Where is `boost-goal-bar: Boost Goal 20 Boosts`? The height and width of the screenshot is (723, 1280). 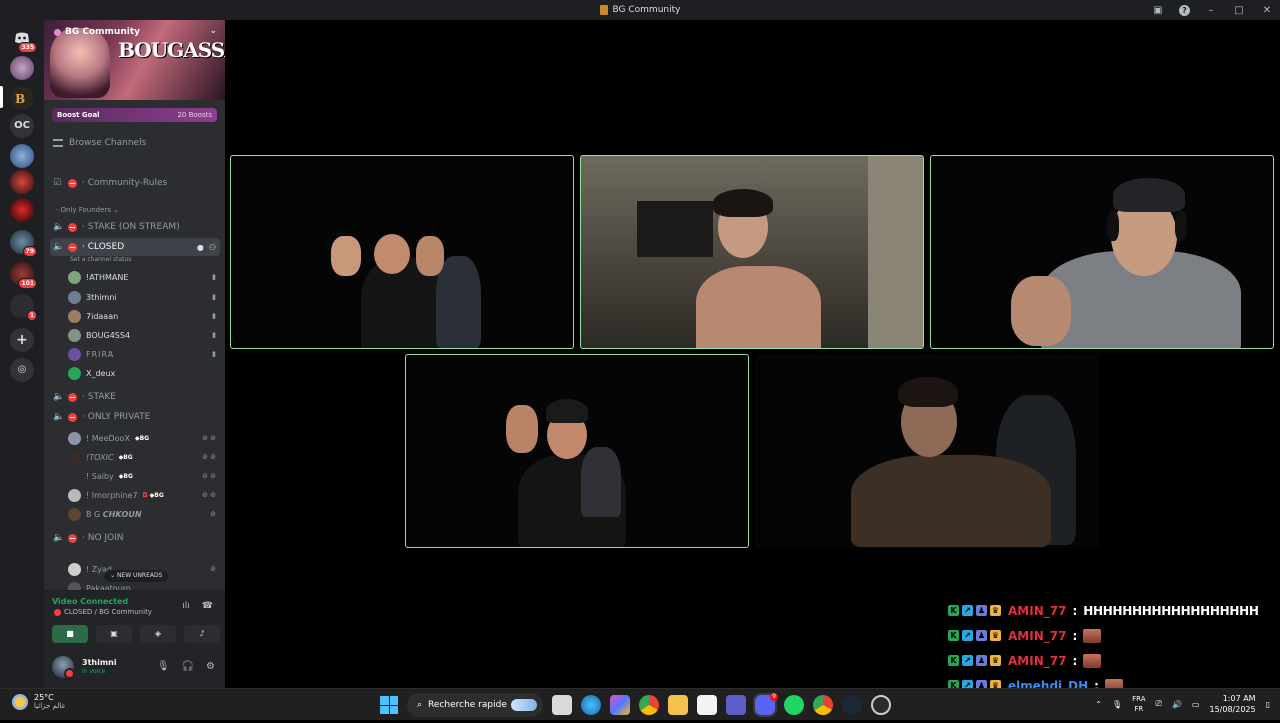
boost-goal-bar: Boost Goal 20 Boosts is located at coordinates (134, 115).